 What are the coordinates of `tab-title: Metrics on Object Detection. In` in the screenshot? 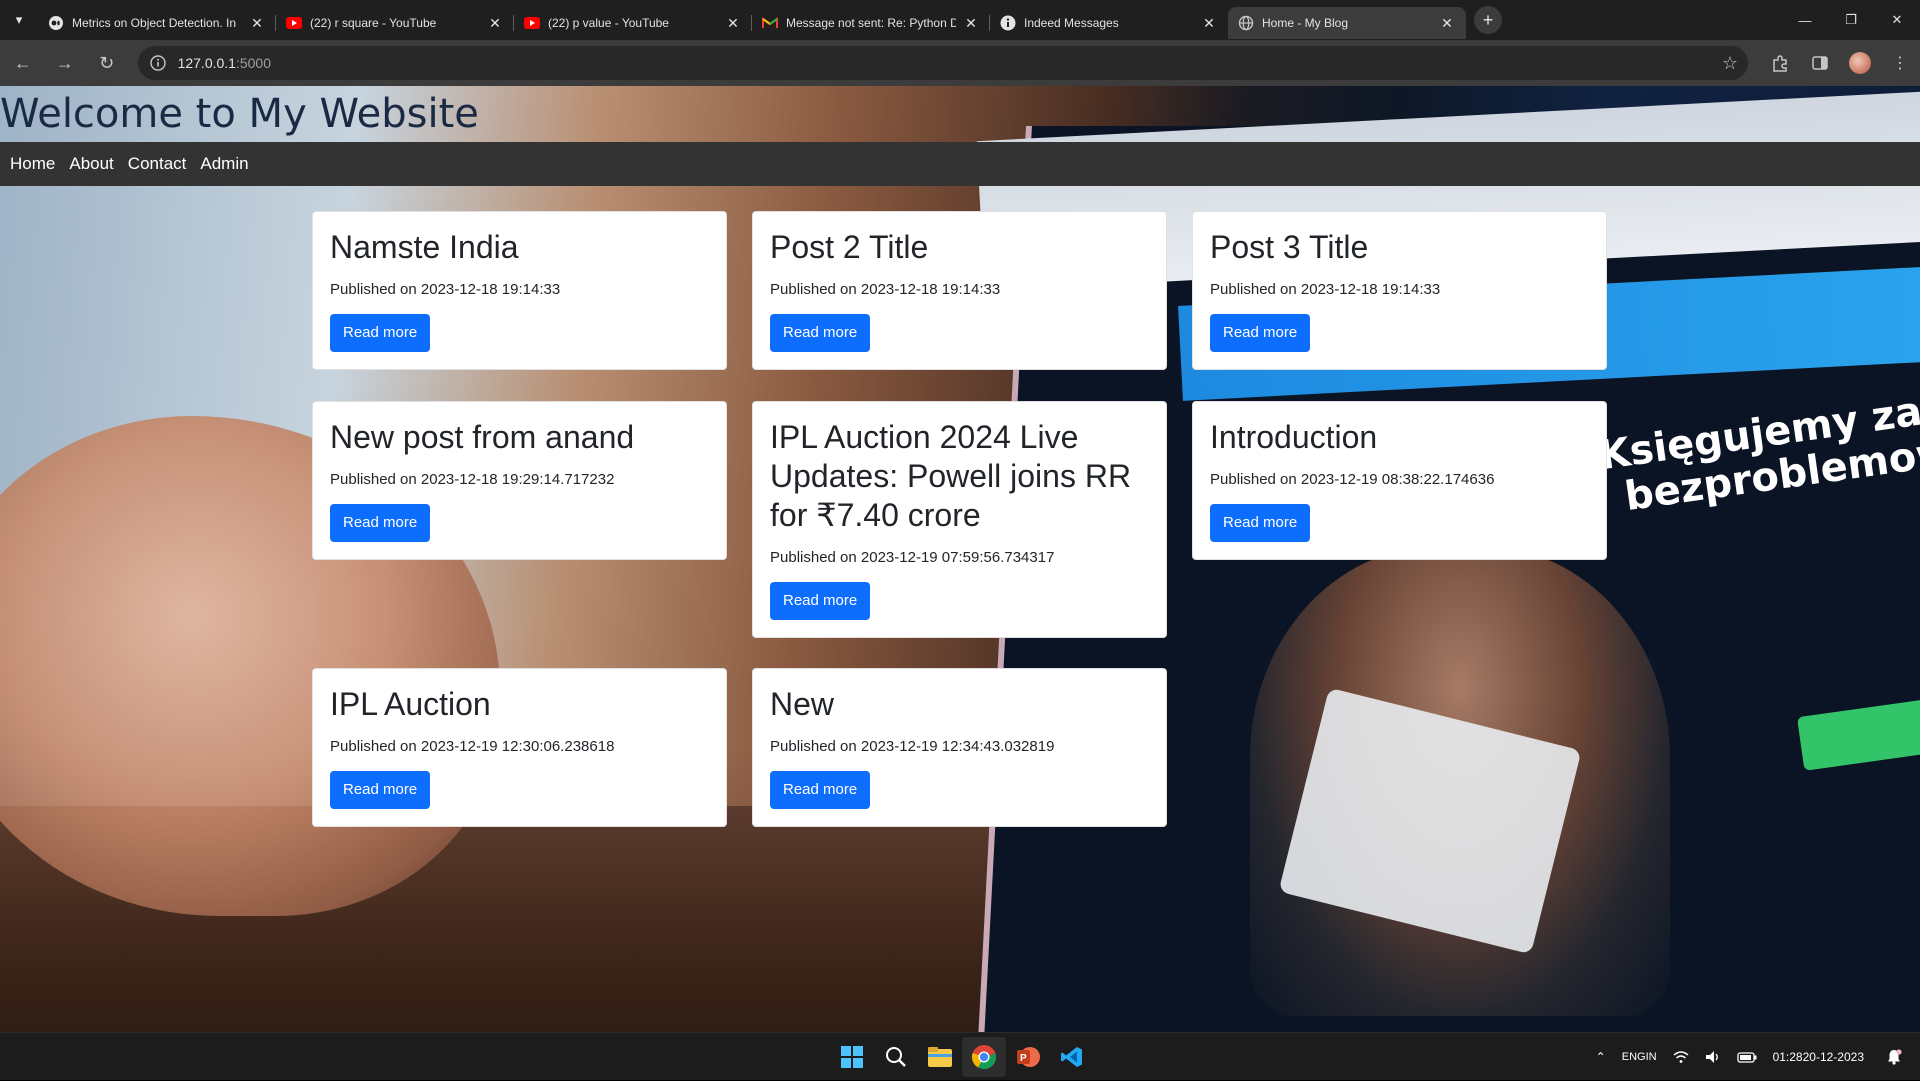 It's located at (154, 23).